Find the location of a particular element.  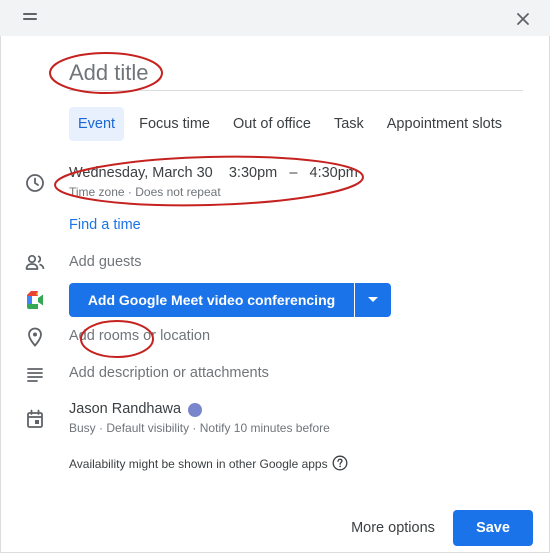

add-guests-field: Add guests is located at coordinates (105, 262).